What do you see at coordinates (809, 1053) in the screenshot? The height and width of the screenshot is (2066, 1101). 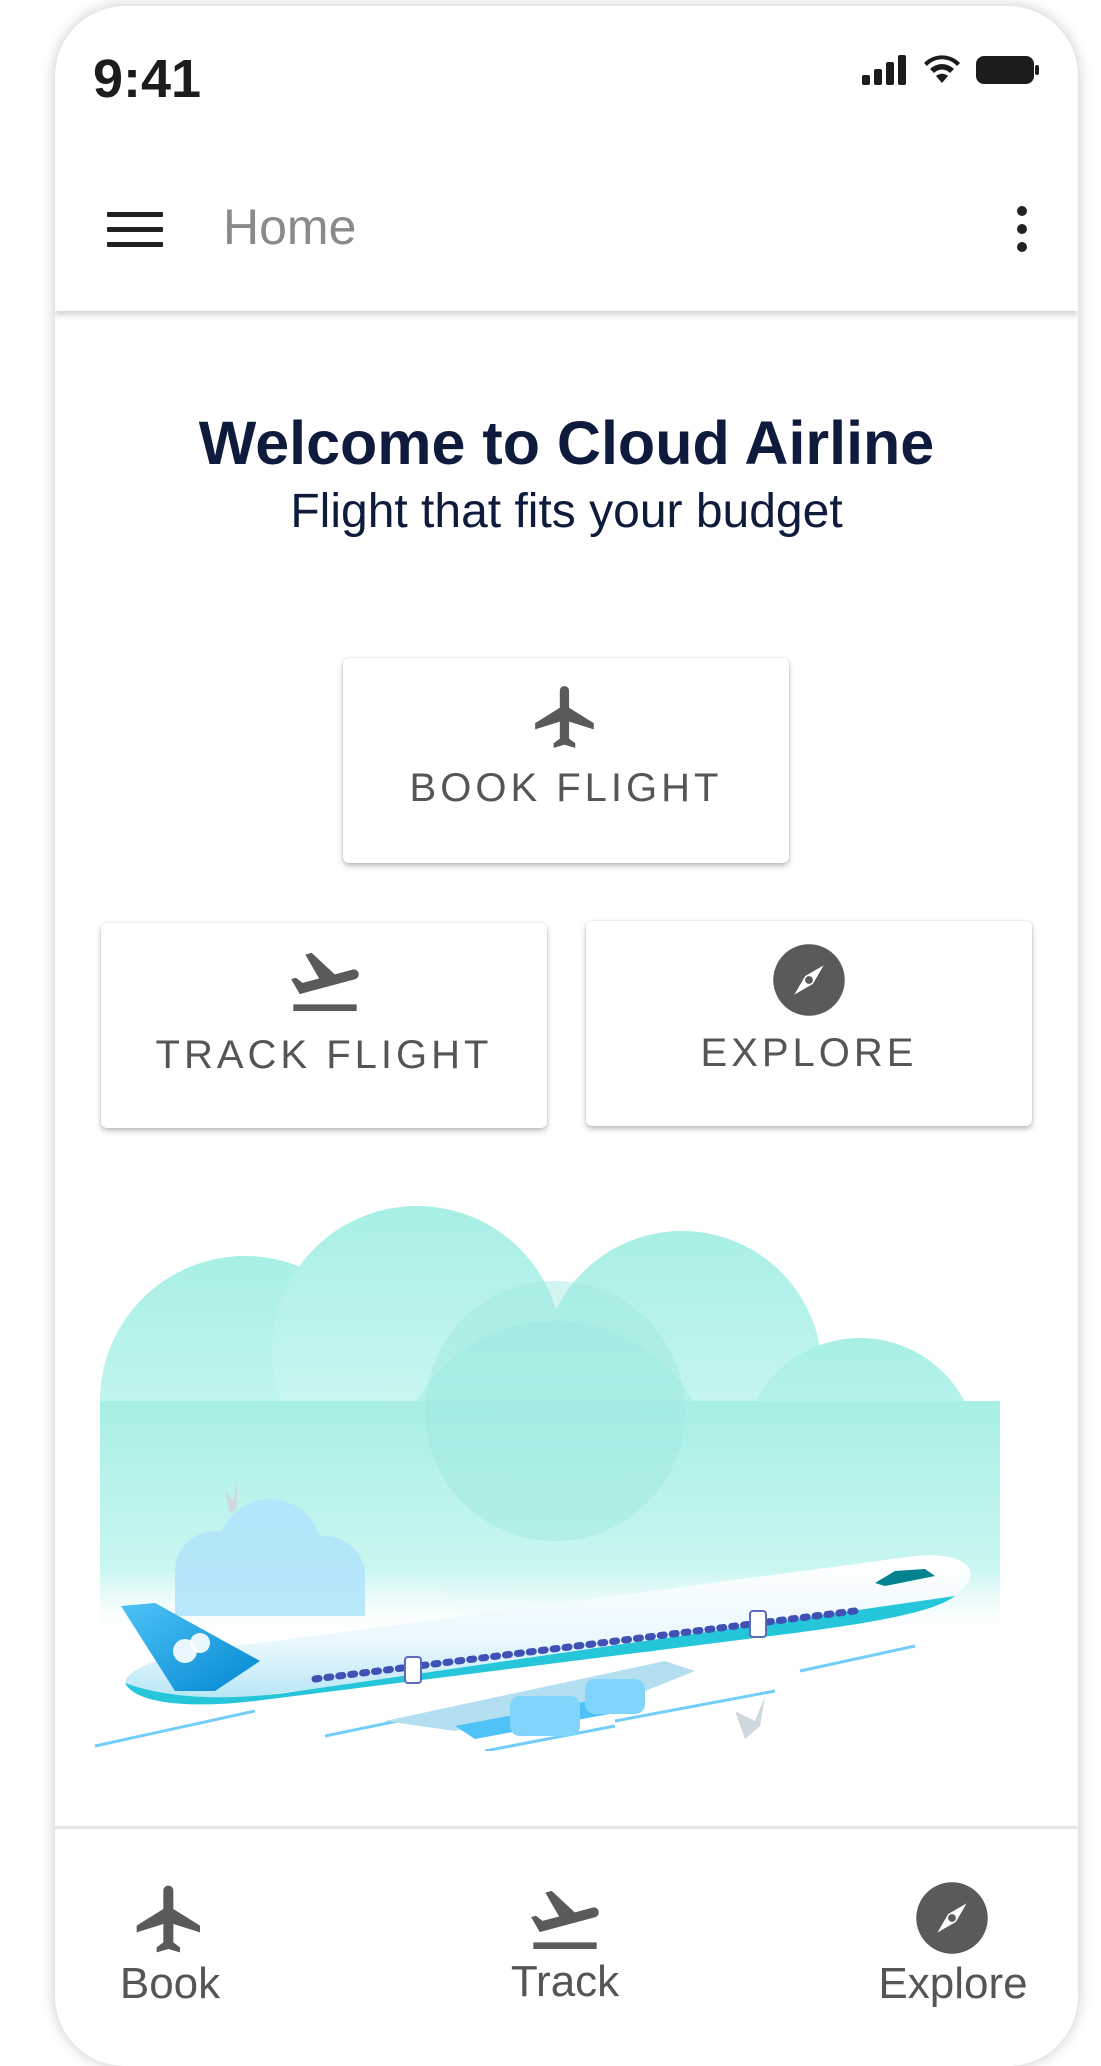 I see `explore-label: EXPLORE` at bounding box center [809, 1053].